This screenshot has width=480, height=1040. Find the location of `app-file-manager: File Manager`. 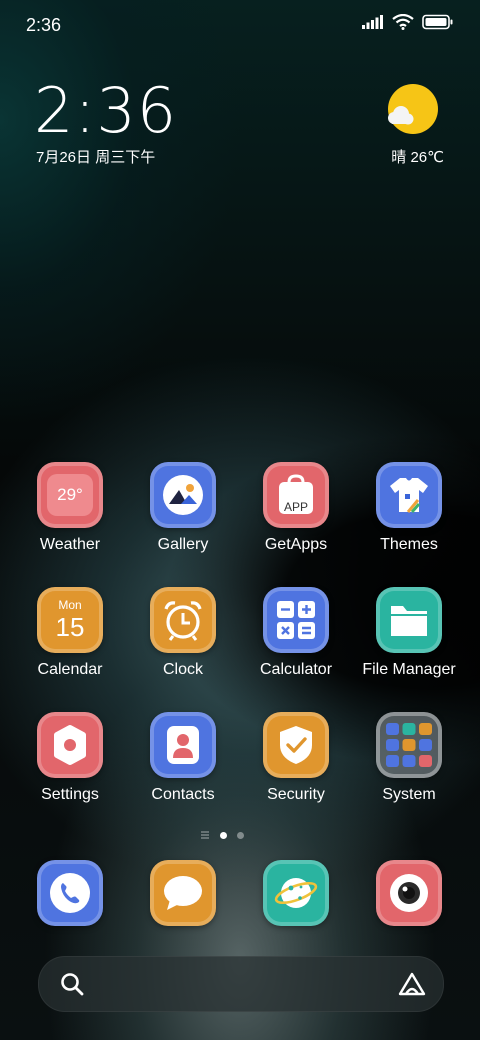

app-file-manager: File Manager is located at coordinates (409, 633).